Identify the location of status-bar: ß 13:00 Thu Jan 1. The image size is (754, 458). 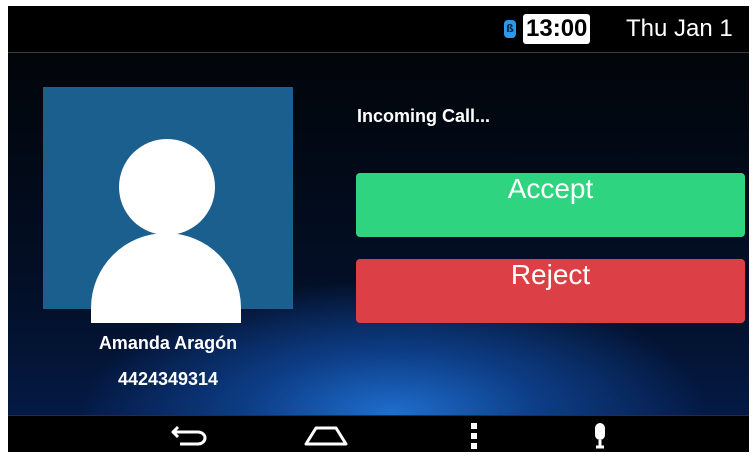
(378, 29).